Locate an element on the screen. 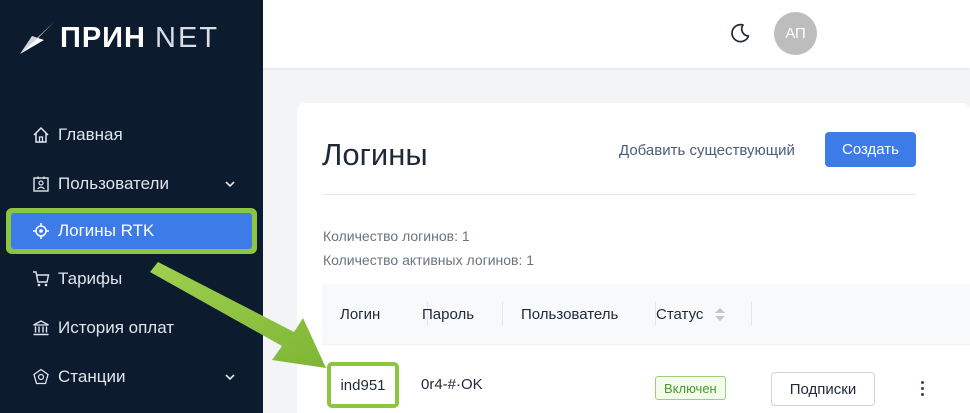 The height and width of the screenshot is (413, 970). divider is located at coordinates (619, 194).